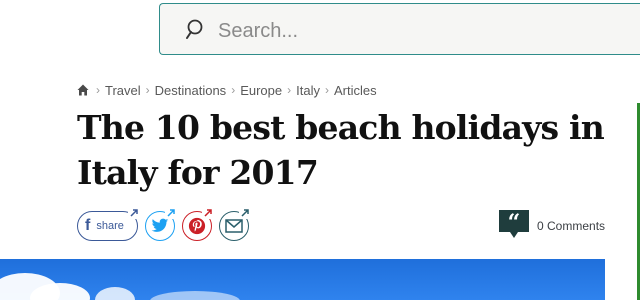 The width and height of the screenshot is (640, 300). What do you see at coordinates (302, 279) in the screenshot?
I see `hero-image` at bounding box center [302, 279].